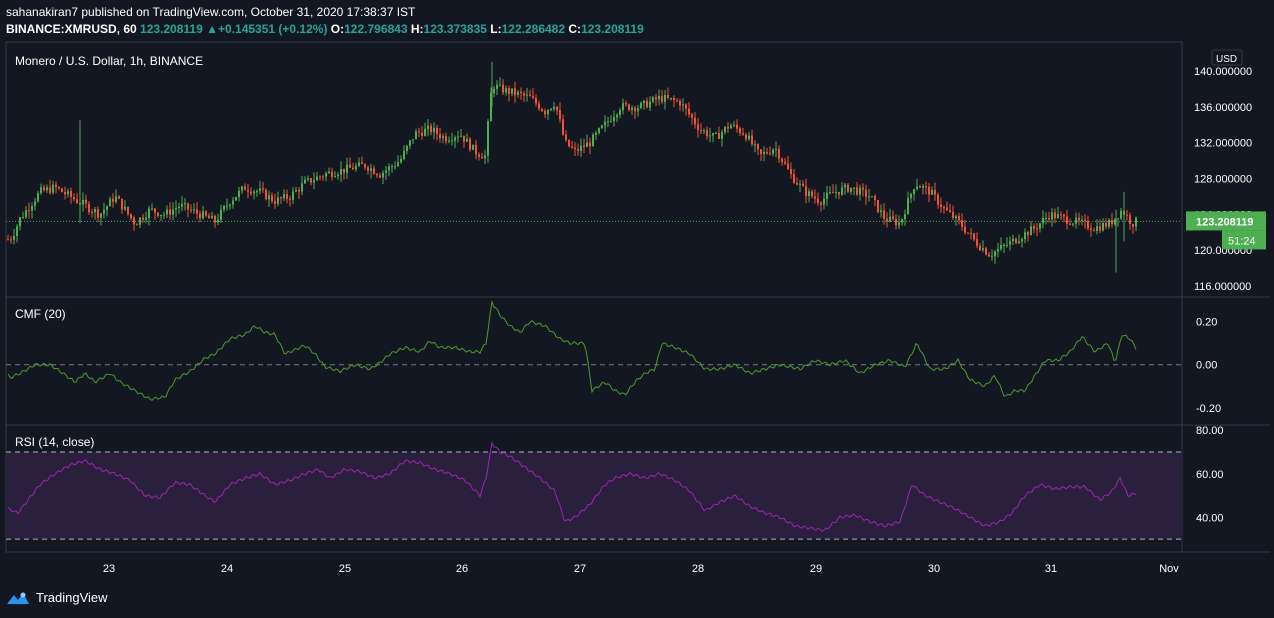  Describe the element at coordinates (57, 597) in the screenshot. I see `tradingview-brand: TradingView` at that location.